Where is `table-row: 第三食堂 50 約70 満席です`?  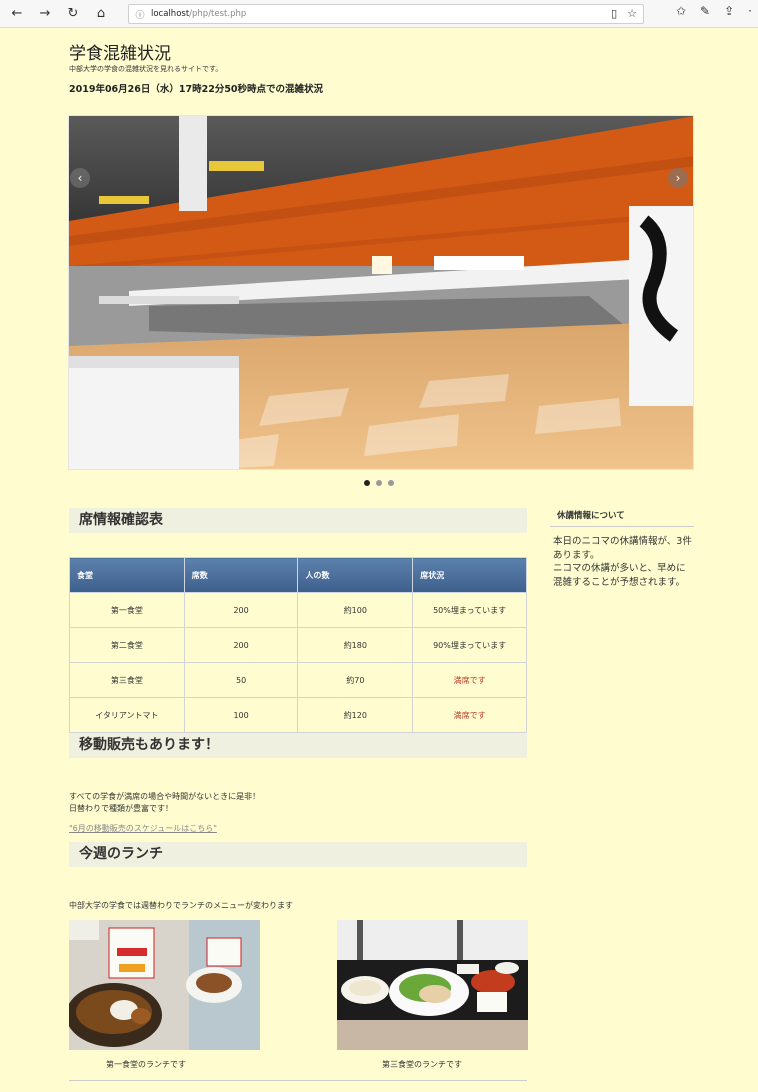
table-row: 第三食堂 50 約70 満席です is located at coordinates (298, 680).